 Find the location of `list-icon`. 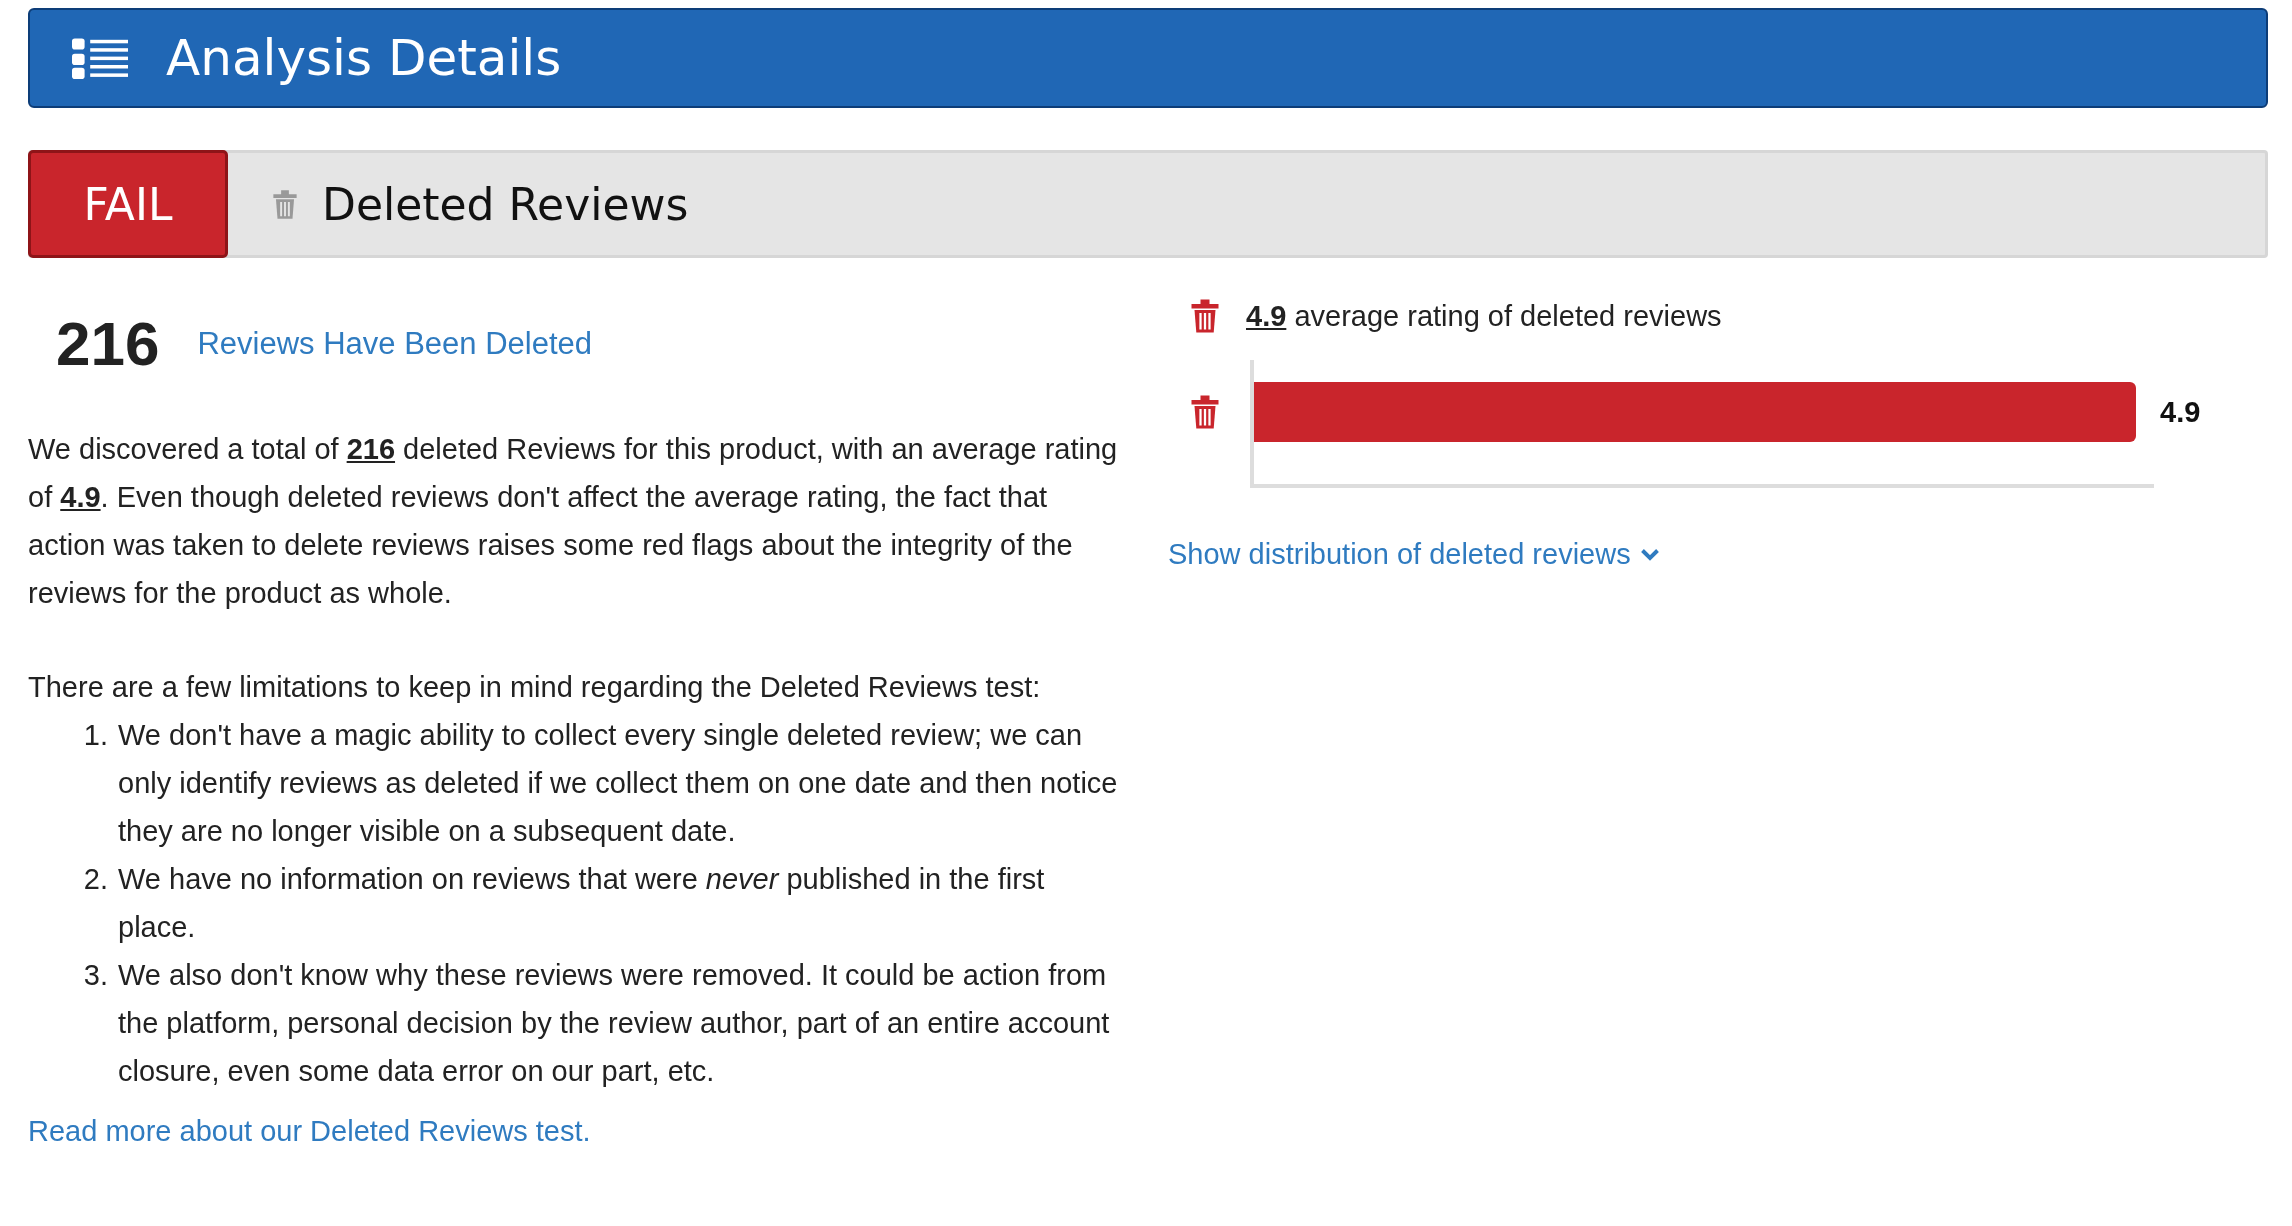

list-icon is located at coordinates (100, 58).